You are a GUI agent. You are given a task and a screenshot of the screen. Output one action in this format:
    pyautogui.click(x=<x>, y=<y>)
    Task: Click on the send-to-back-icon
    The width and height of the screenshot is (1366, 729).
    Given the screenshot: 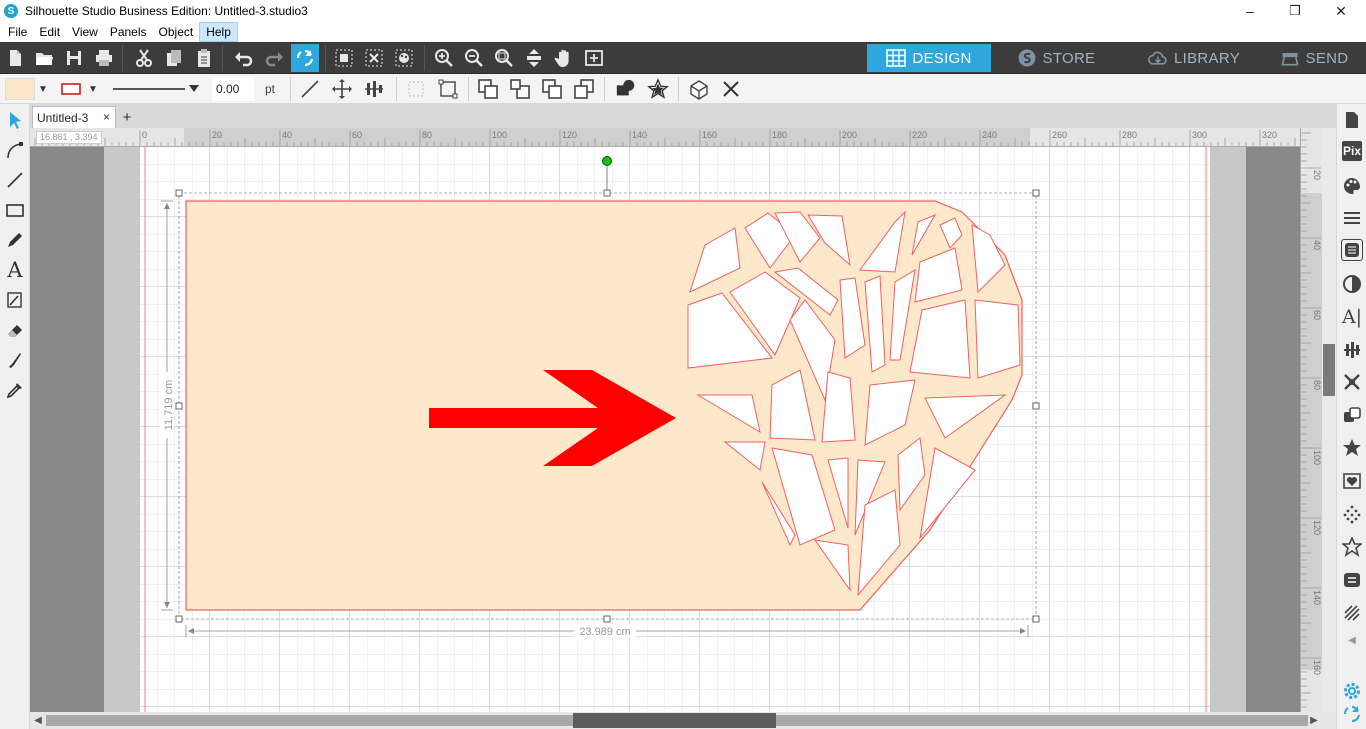 What is the action you would take?
    pyautogui.click(x=520, y=89)
    